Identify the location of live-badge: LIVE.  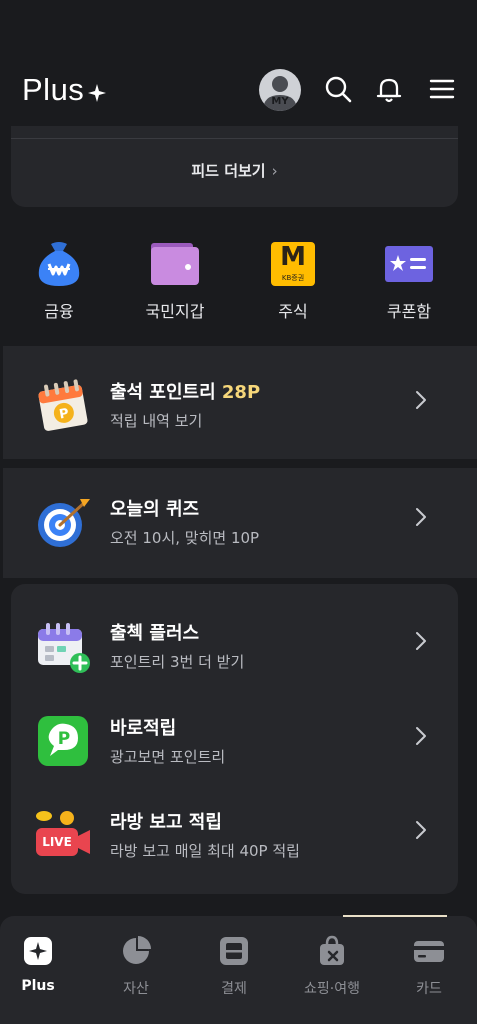
(57, 842).